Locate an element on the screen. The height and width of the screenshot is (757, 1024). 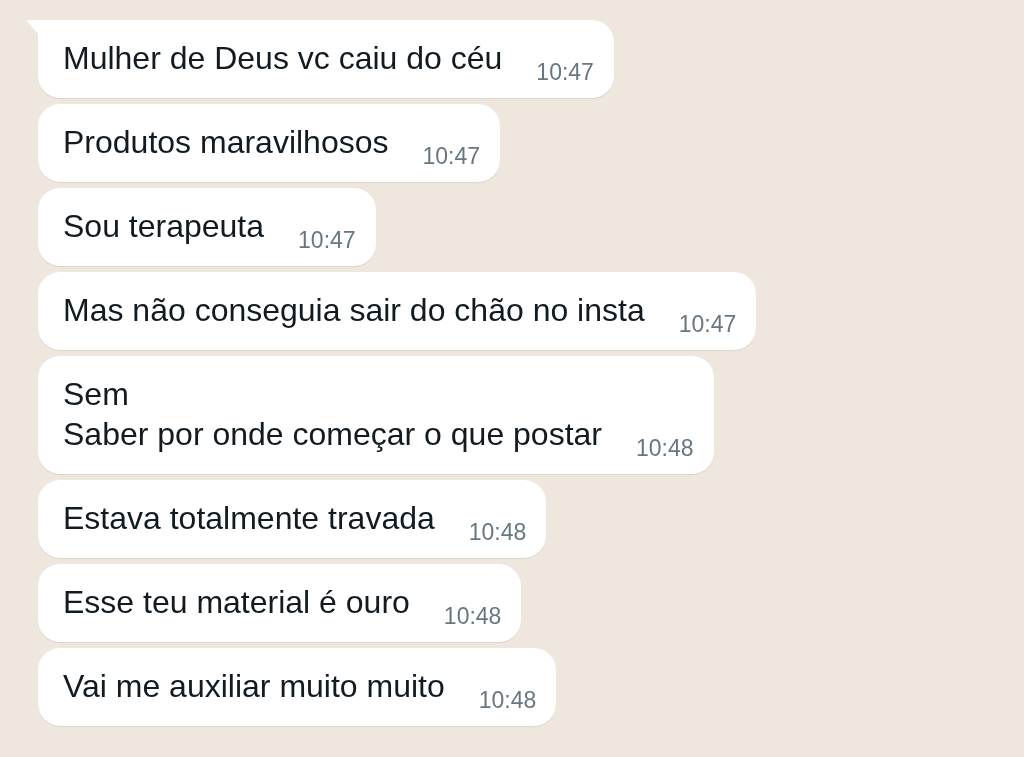
message-text: Vai me auxiliar muito muito is located at coordinates (254, 686).